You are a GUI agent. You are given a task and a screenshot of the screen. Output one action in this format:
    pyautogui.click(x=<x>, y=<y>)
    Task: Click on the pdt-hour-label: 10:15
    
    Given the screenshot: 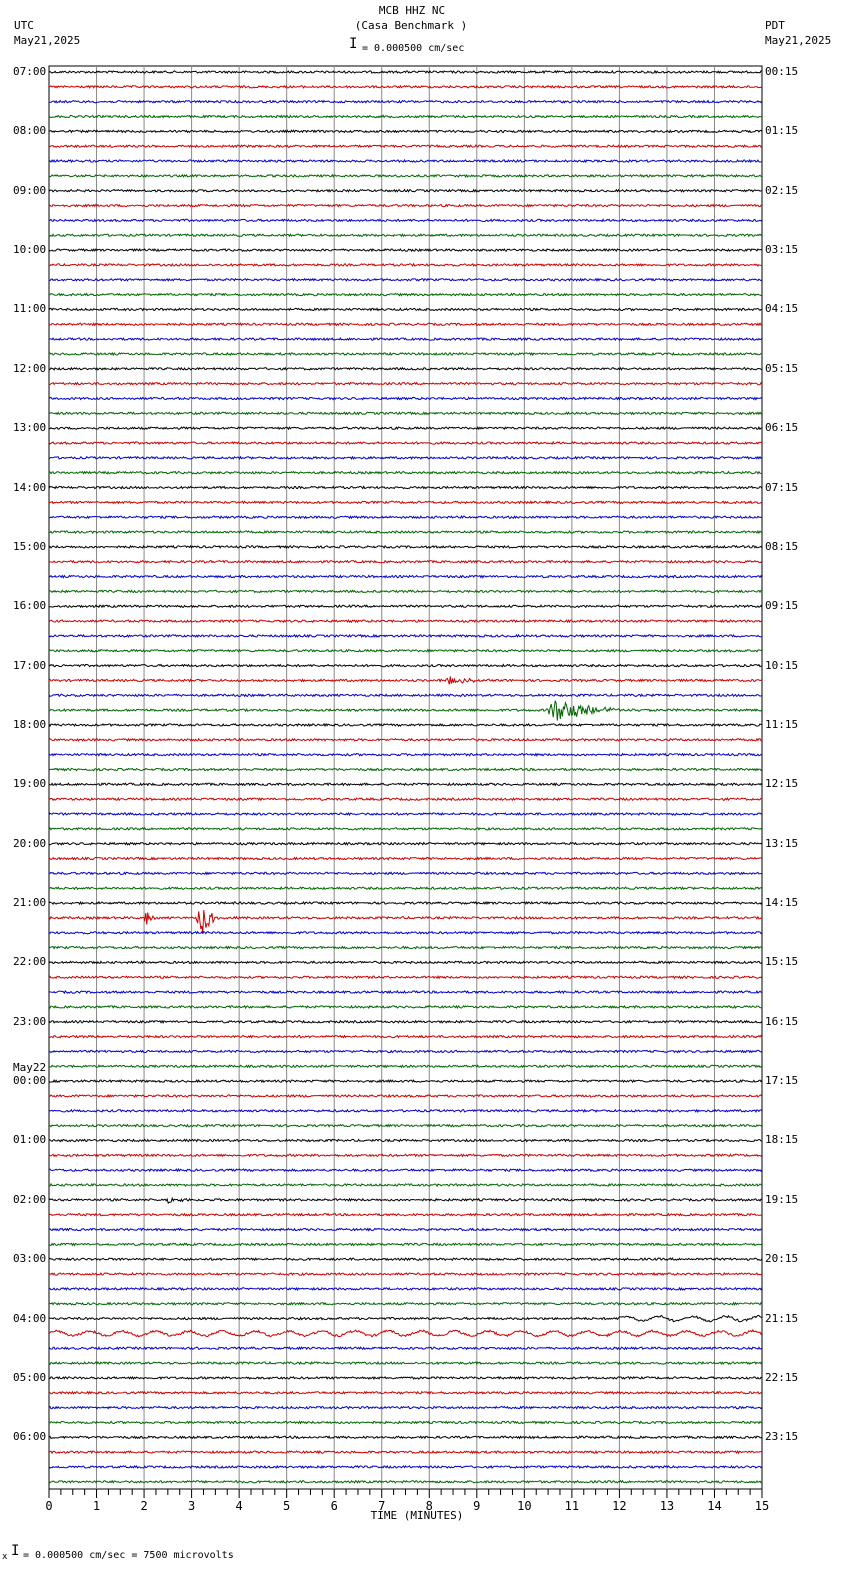 What is the action you would take?
    pyautogui.click(x=782, y=665)
    